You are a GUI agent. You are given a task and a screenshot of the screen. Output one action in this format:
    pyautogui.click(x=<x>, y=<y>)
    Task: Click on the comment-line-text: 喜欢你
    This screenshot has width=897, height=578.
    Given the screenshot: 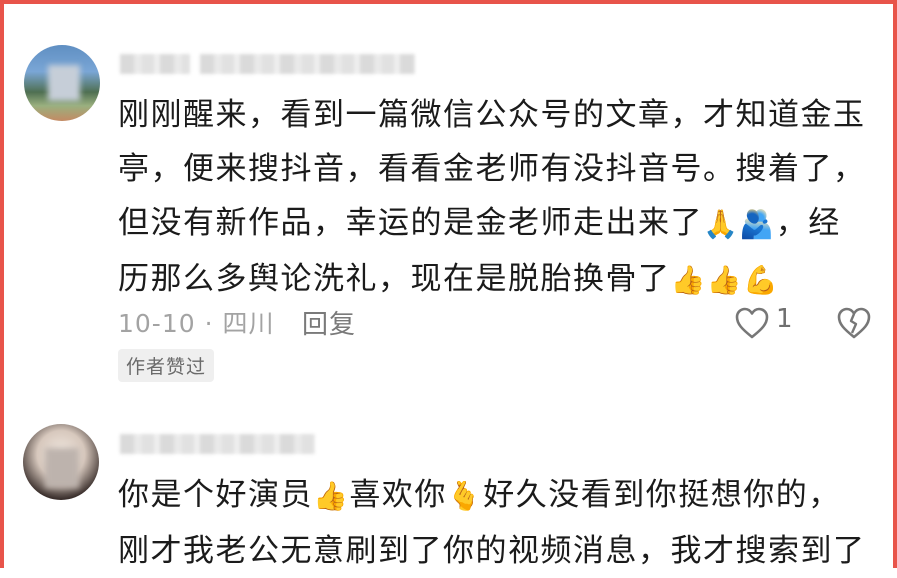 What is the action you would take?
    pyautogui.click(x=398, y=495)
    